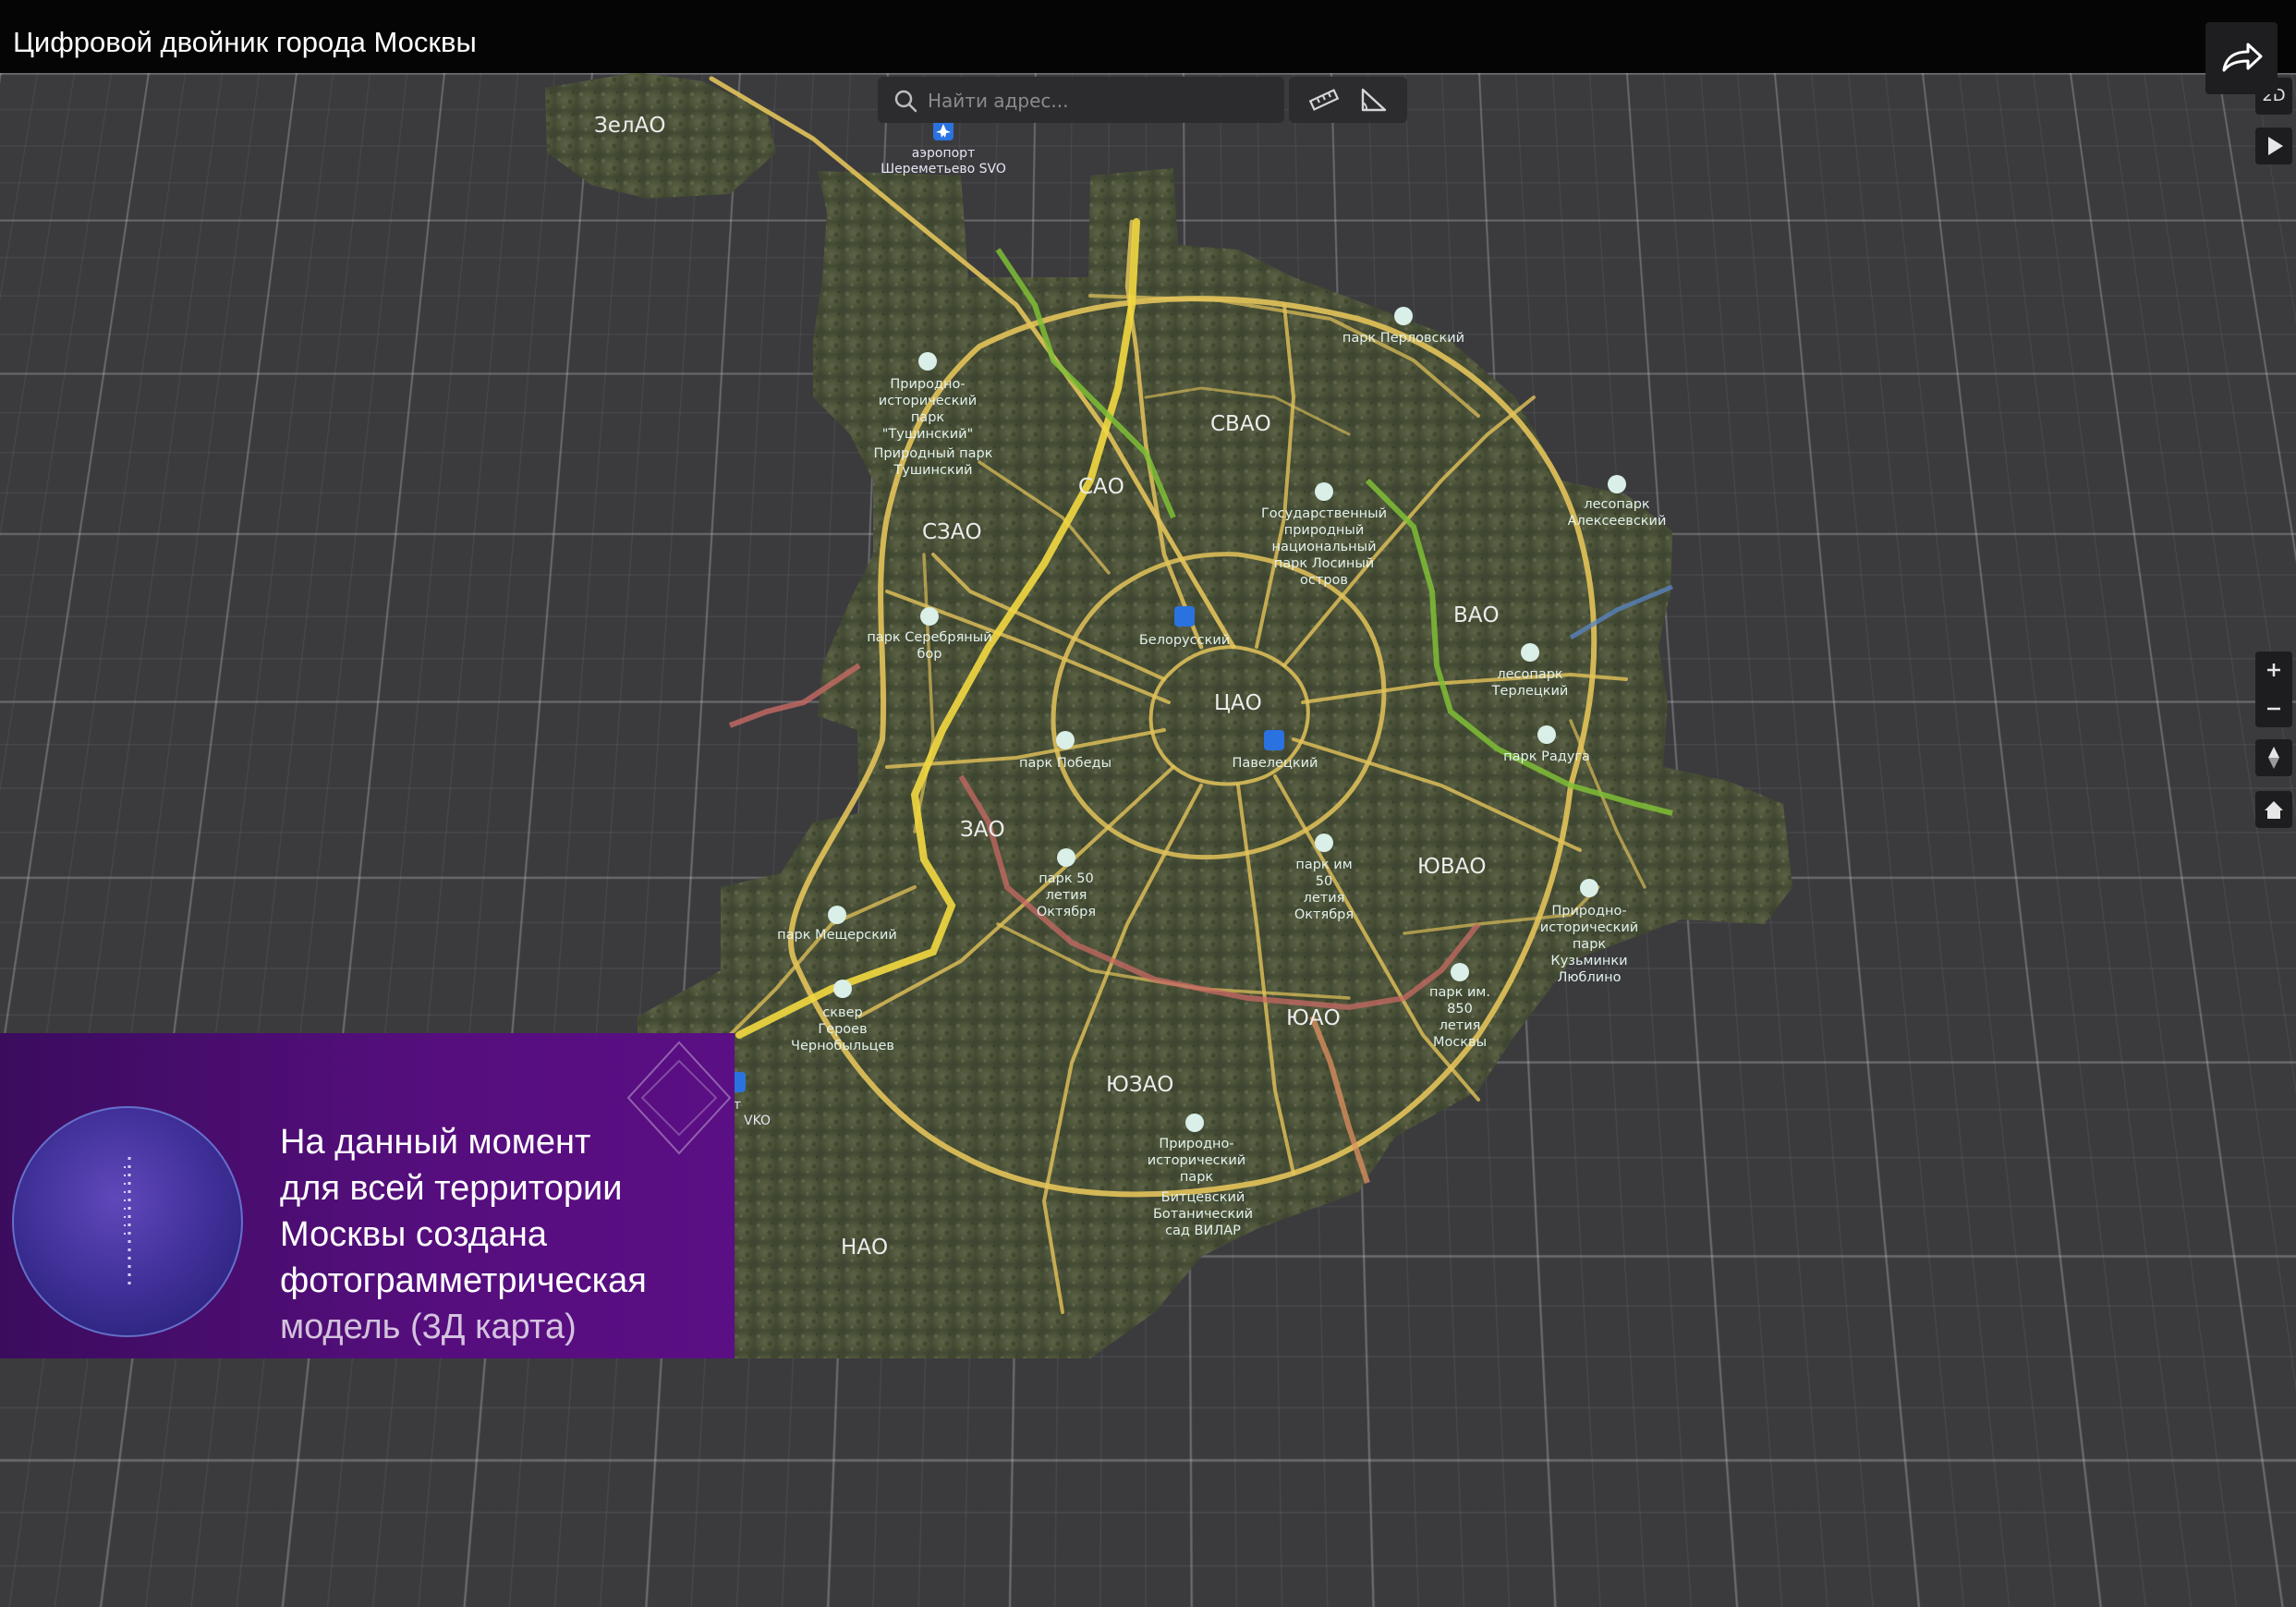  What do you see at coordinates (929, 654) in the screenshot?
I see `poi-label: бор` at bounding box center [929, 654].